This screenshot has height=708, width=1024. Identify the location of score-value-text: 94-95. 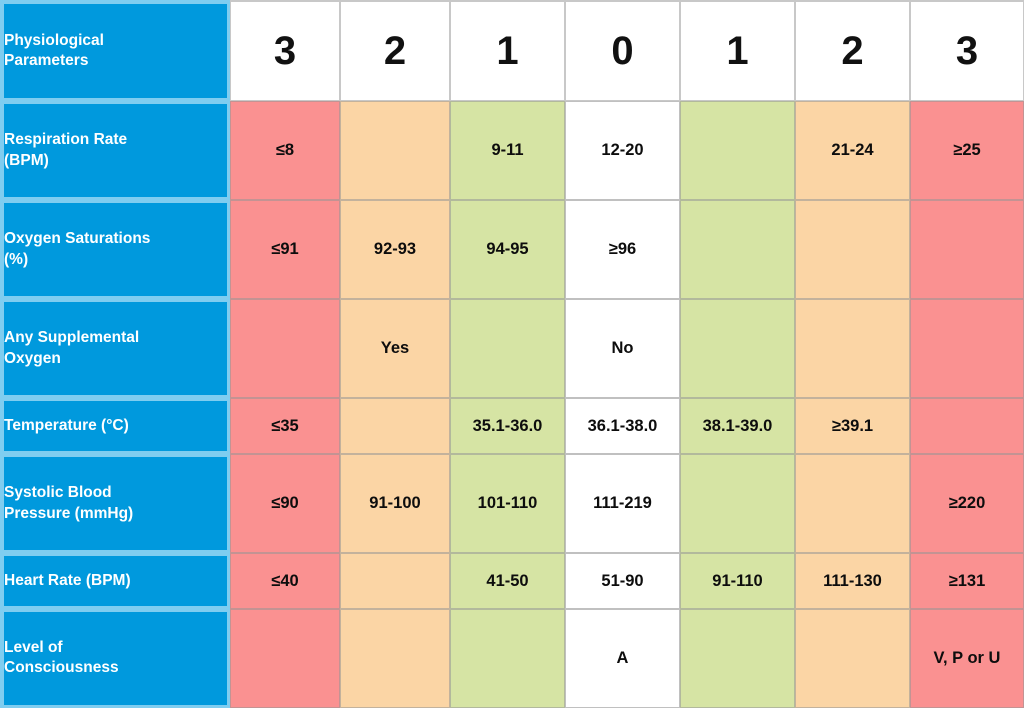
(507, 249).